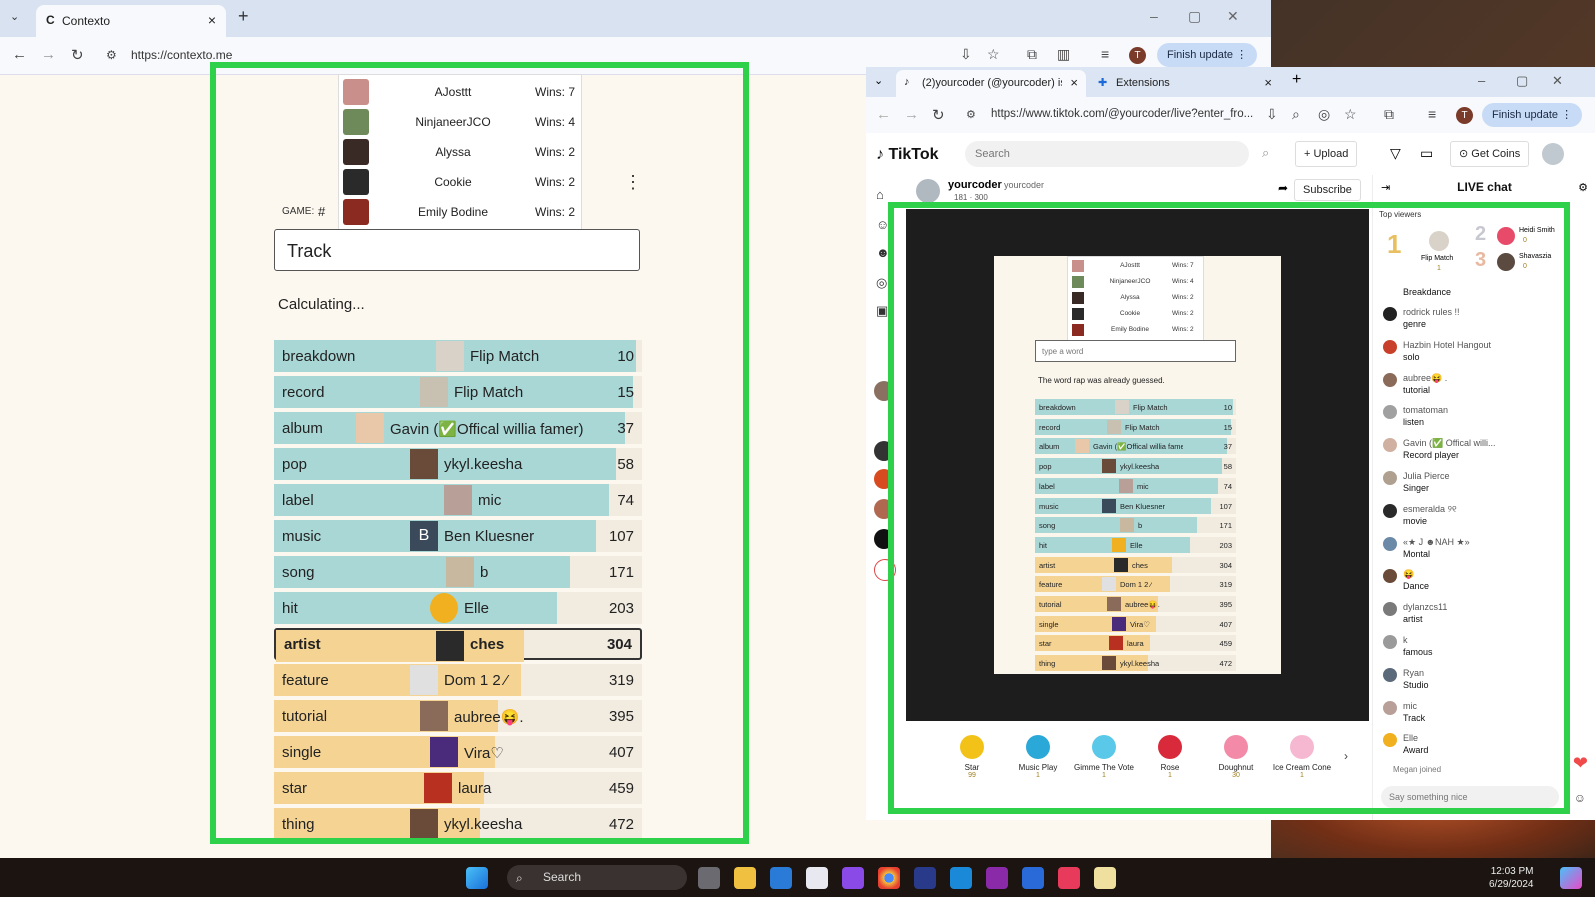  Describe the element at coordinates (993, 54) in the screenshot. I see `bookmark-star-icon: ☆` at that location.